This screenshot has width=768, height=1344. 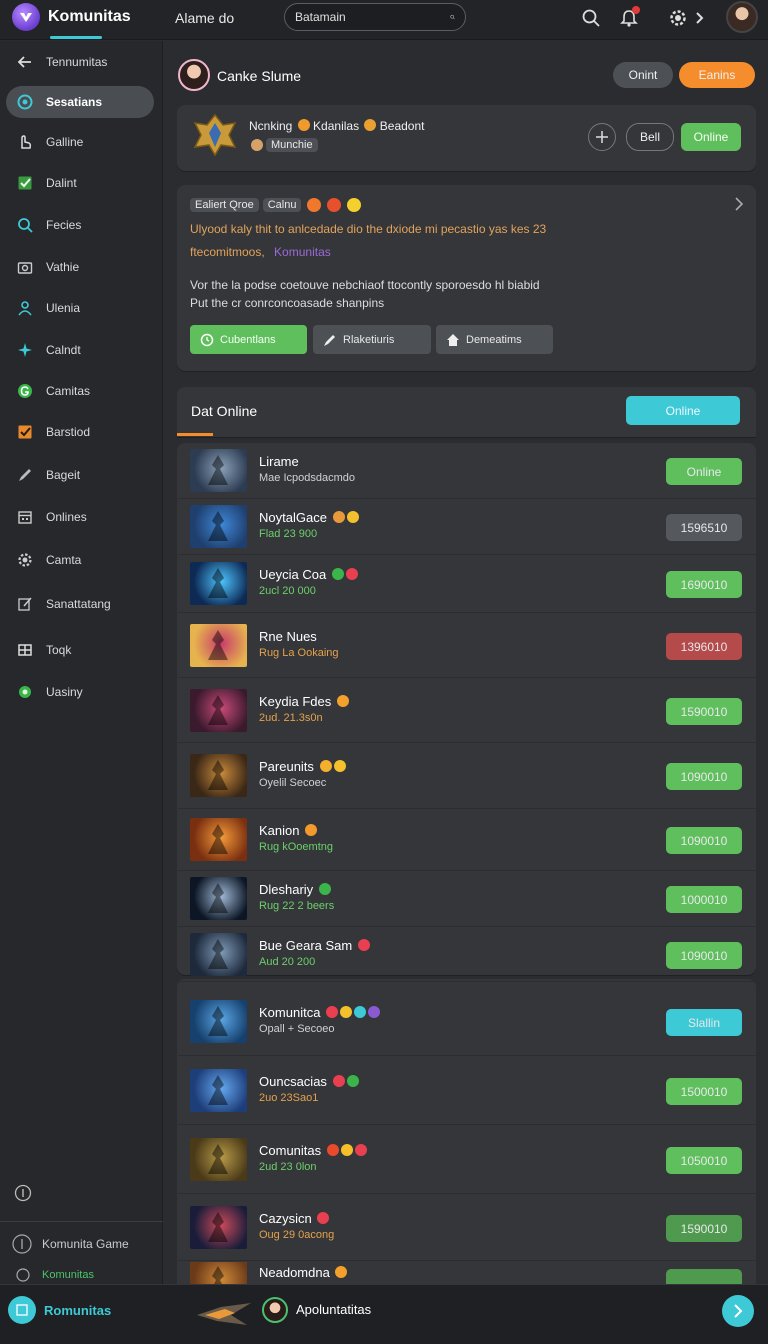 I want to click on list-item: Ueycia Coa 2ucl 20 000 1690010, so click(x=467, y=584).